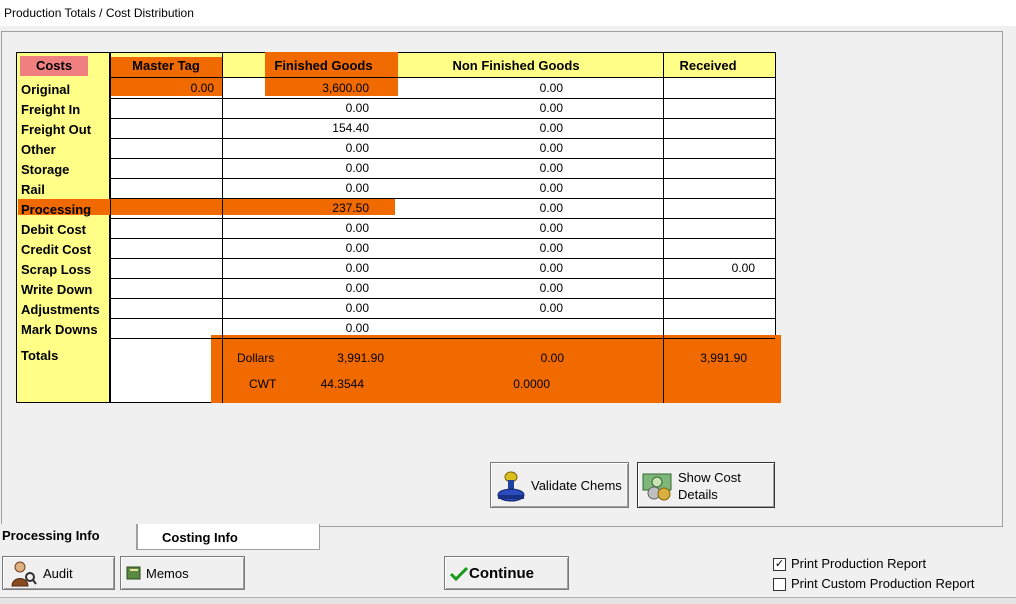 Image resolution: width=1016 pixels, height=604 pixels. I want to click on audit-button: Audit, so click(58, 573).